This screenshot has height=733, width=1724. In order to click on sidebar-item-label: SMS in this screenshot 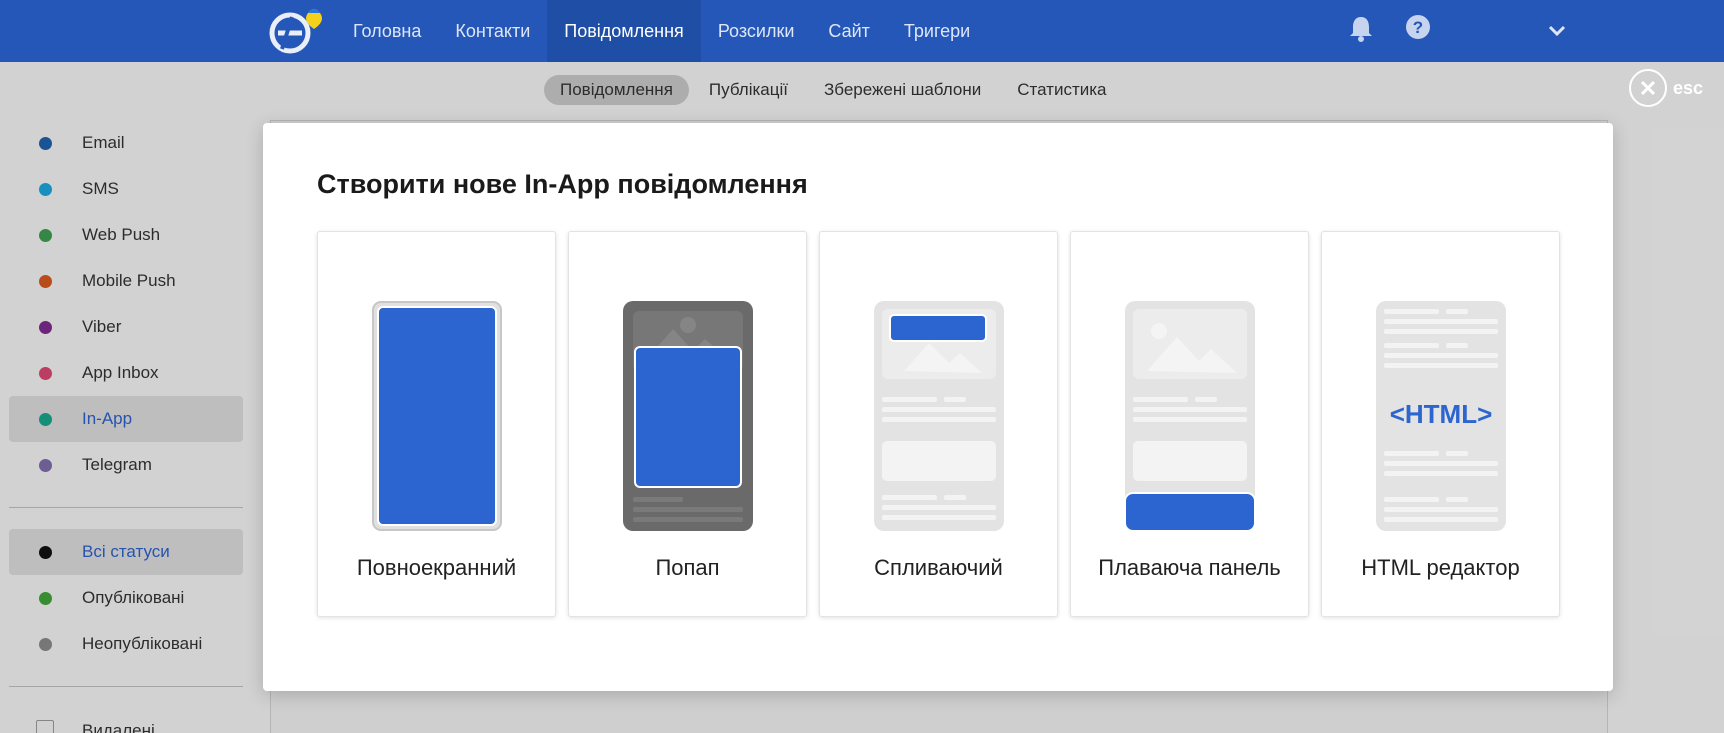, I will do `click(100, 188)`.